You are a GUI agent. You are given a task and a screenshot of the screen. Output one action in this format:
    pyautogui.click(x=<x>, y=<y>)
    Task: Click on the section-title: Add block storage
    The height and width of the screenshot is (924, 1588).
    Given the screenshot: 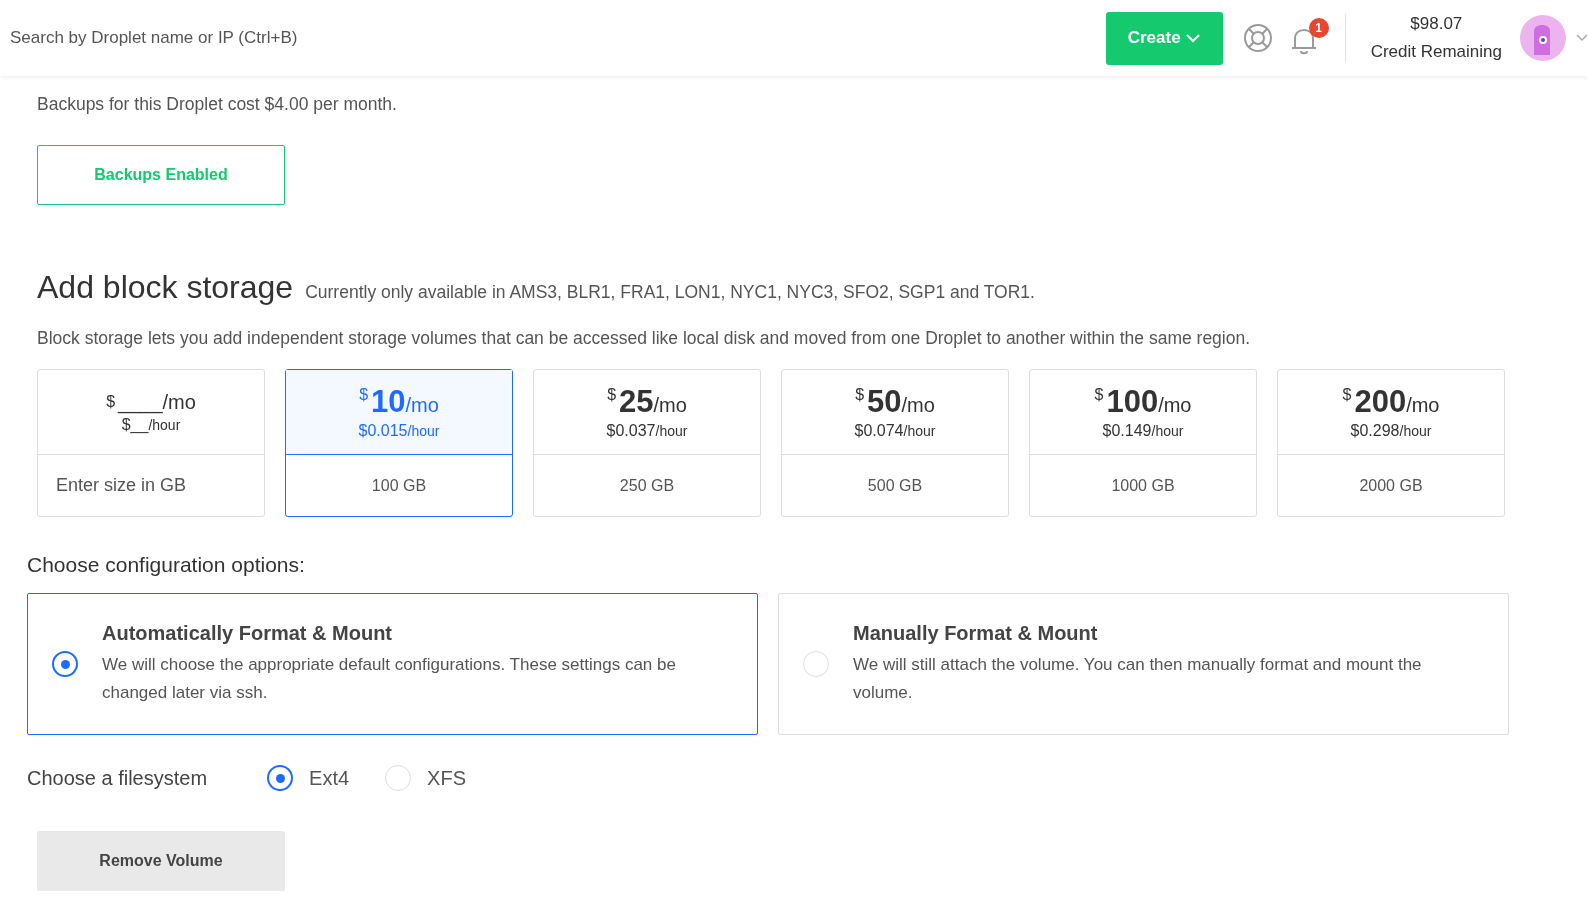 What is the action you would take?
    pyautogui.click(x=165, y=287)
    